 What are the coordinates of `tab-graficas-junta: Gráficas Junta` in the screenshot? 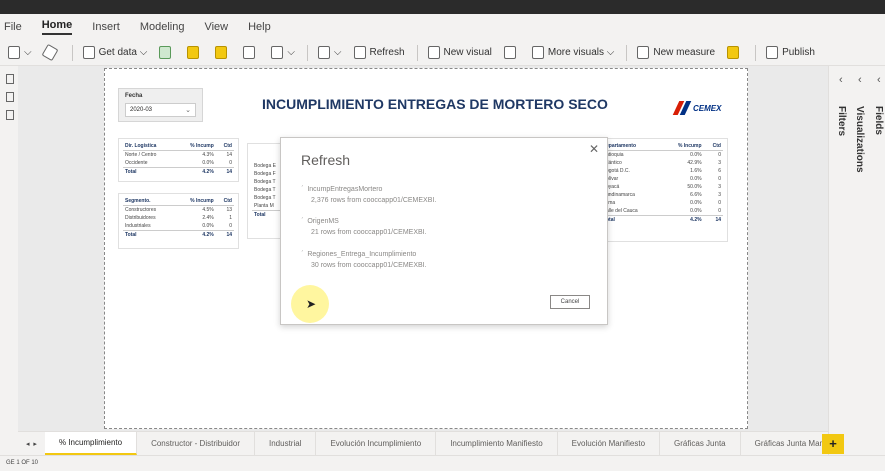 It's located at (700, 443).